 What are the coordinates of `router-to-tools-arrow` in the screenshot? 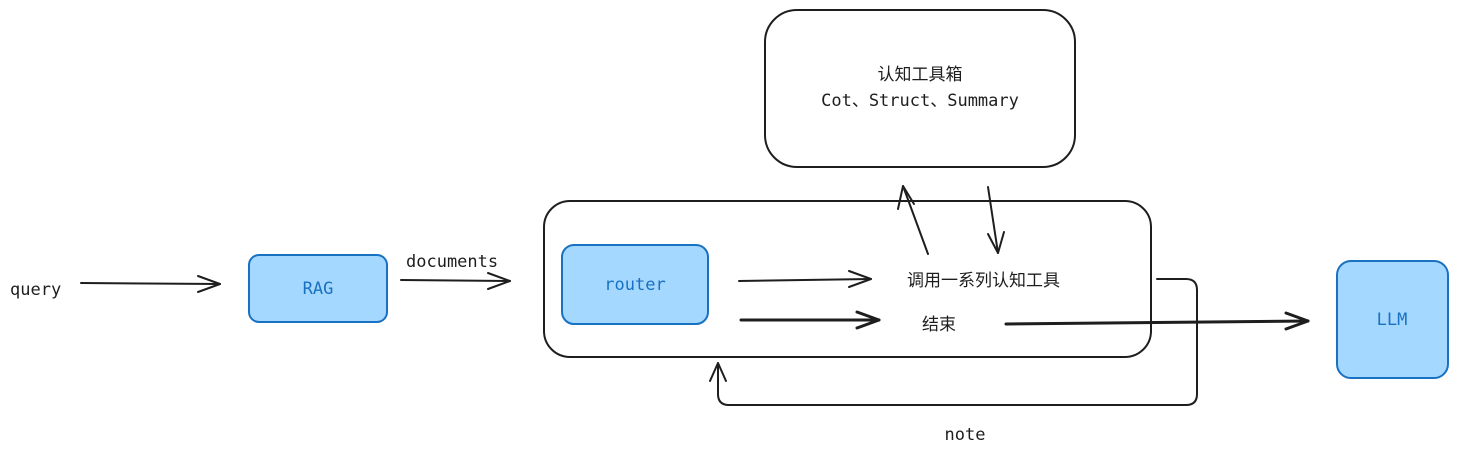 It's located at (805, 279).